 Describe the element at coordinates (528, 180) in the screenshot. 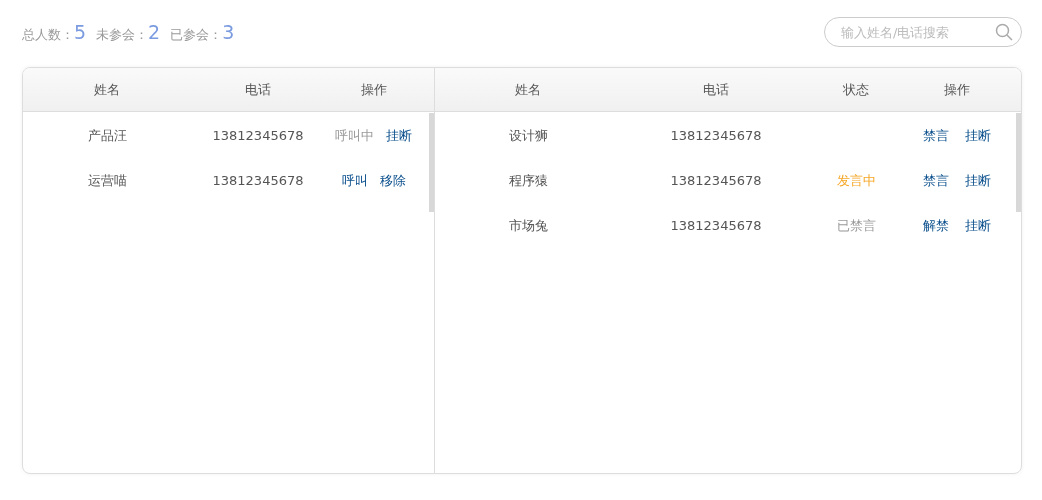

I see `name-cell-text: 程序猿` at that location.